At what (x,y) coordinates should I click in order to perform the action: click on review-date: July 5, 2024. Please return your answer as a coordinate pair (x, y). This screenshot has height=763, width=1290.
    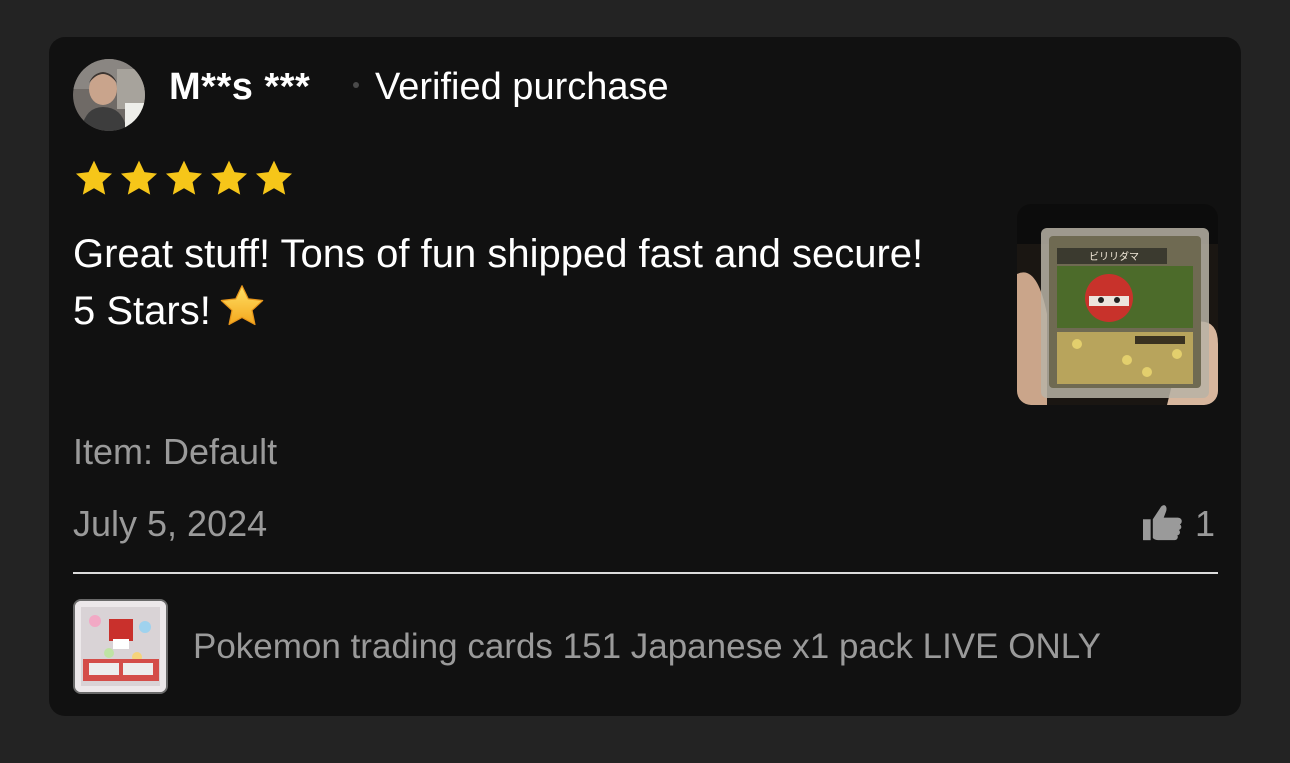
    Looking at the image, I should click on (170, 523).